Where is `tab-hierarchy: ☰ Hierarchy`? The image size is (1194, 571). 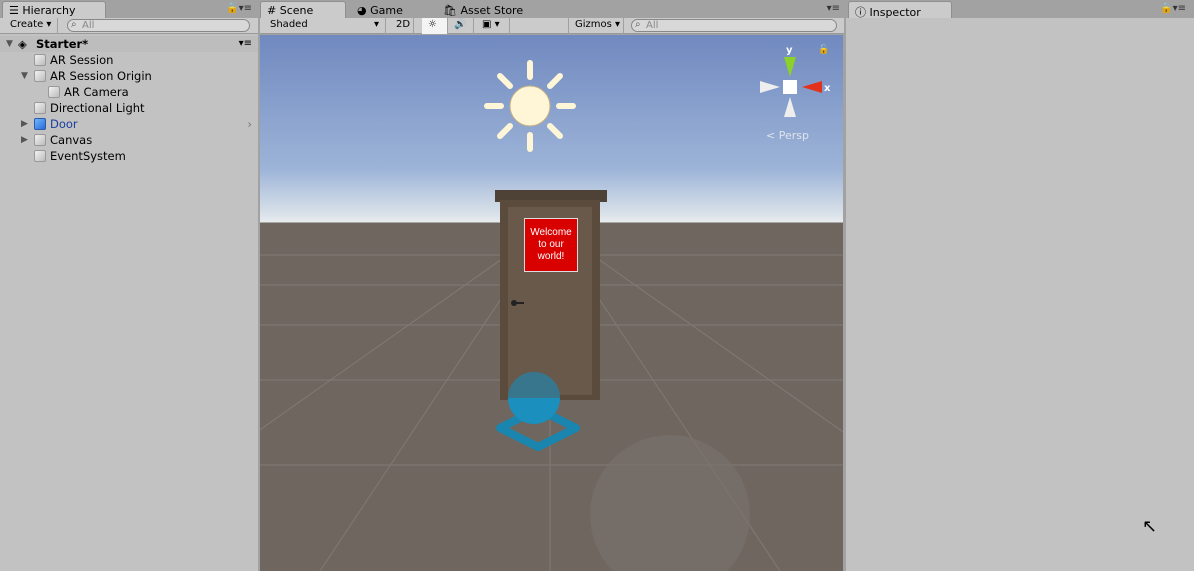
tab-hierarchy: ☰ Hierarchy is located at coordinates (54, 9).